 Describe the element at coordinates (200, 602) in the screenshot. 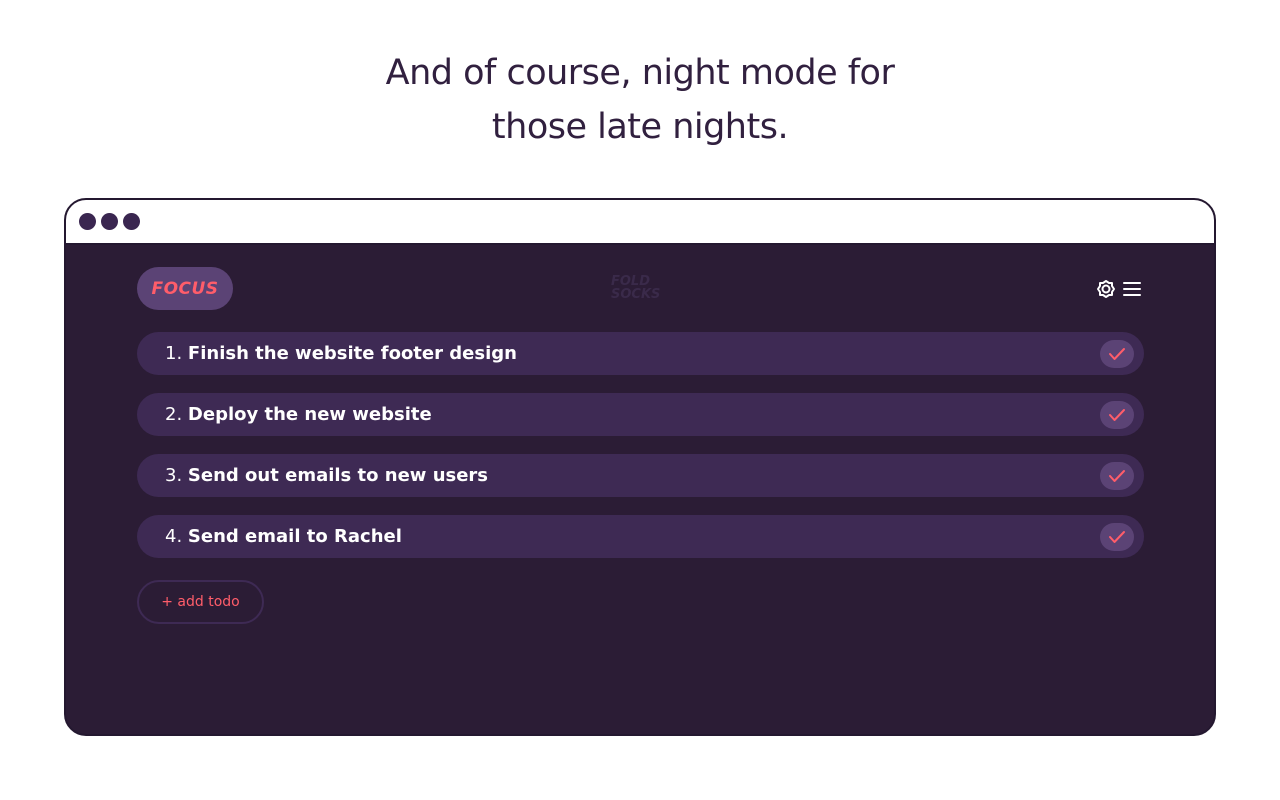

I see `add-todo-button: + add todo` at that location.